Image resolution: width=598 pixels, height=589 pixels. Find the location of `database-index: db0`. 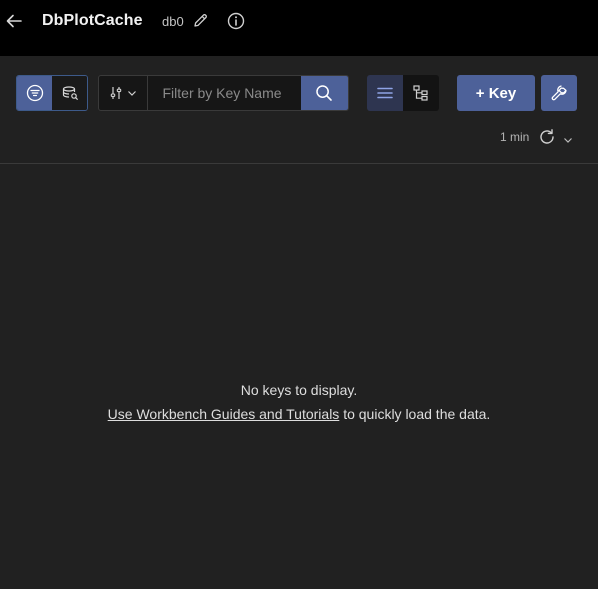

database-index: db0 is located at coordinates (173, 21).